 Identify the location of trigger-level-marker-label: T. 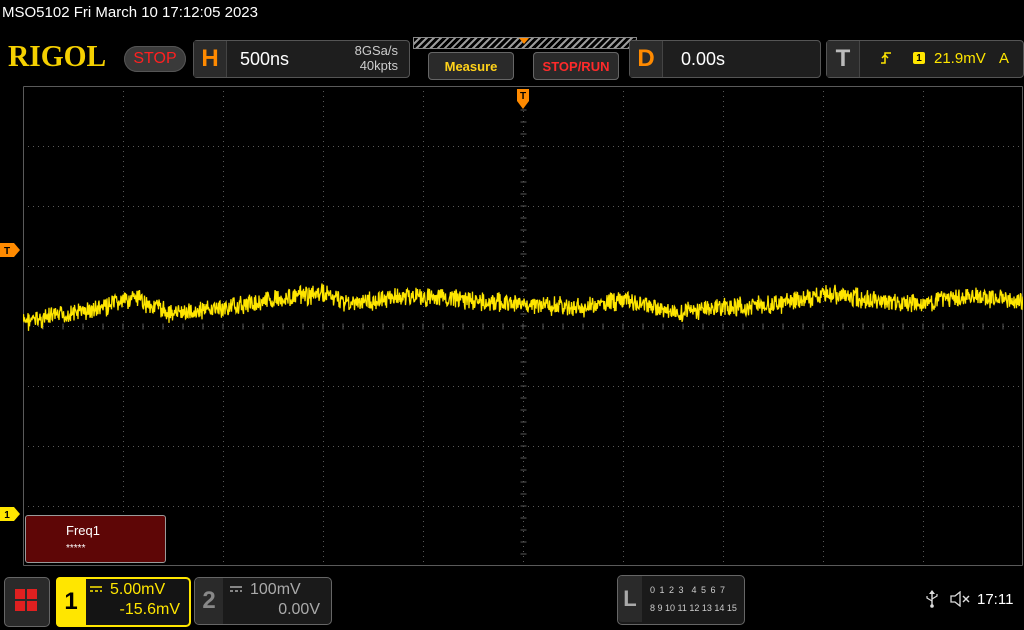
(7, 251).